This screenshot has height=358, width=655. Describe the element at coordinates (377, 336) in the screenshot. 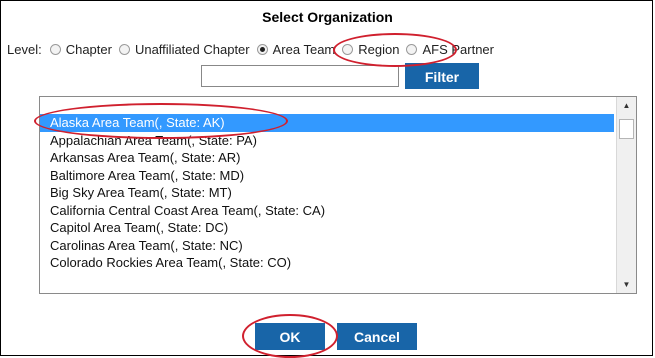

I see `cancel-button: Cancel` at that location.